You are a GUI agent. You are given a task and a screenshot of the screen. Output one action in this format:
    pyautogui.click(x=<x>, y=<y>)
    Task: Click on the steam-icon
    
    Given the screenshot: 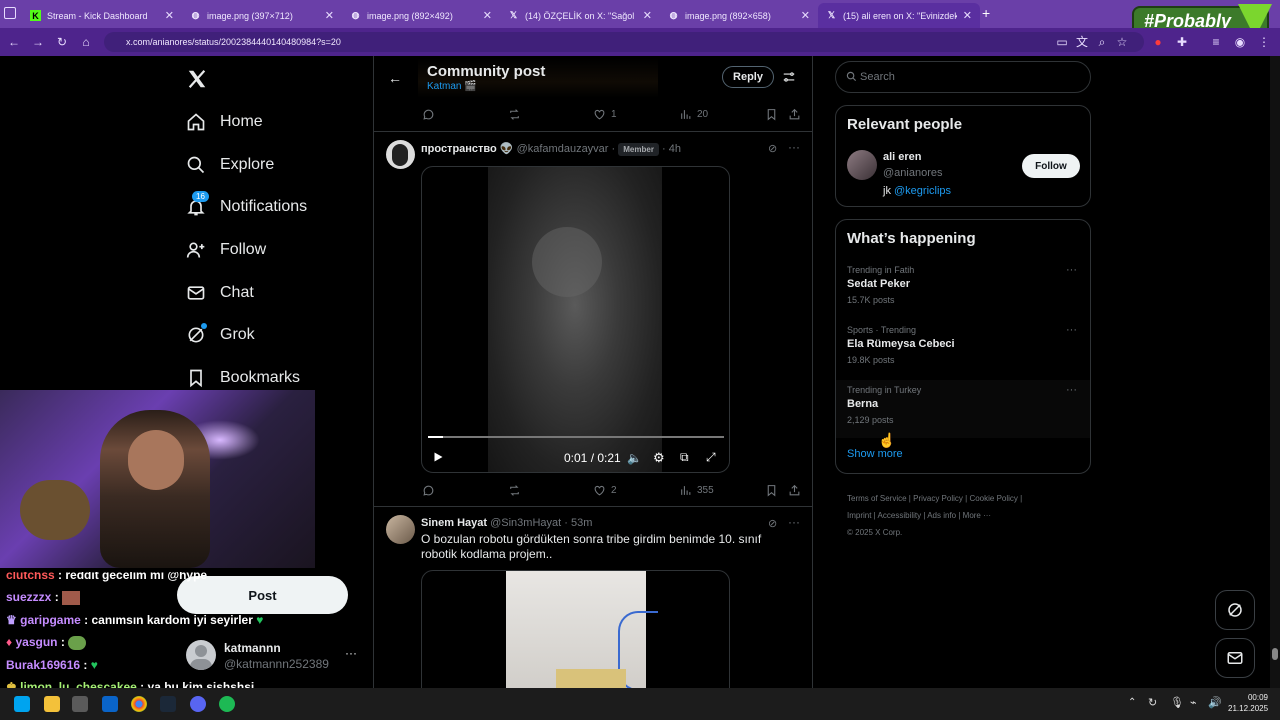 What is the action you would take?
    pyautogui.click(x=168, y=704)
    